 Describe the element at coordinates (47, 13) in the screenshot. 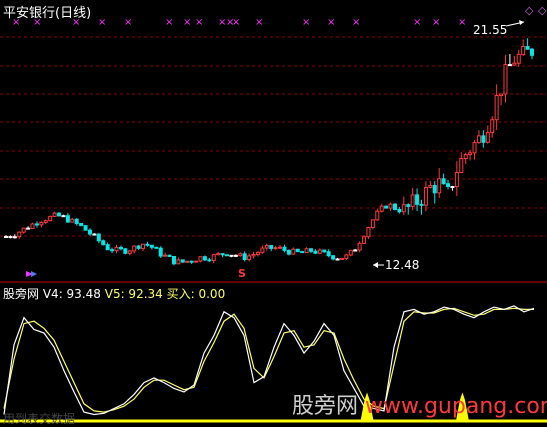

I see `chart-title: 平安银行(日线)` at that location.